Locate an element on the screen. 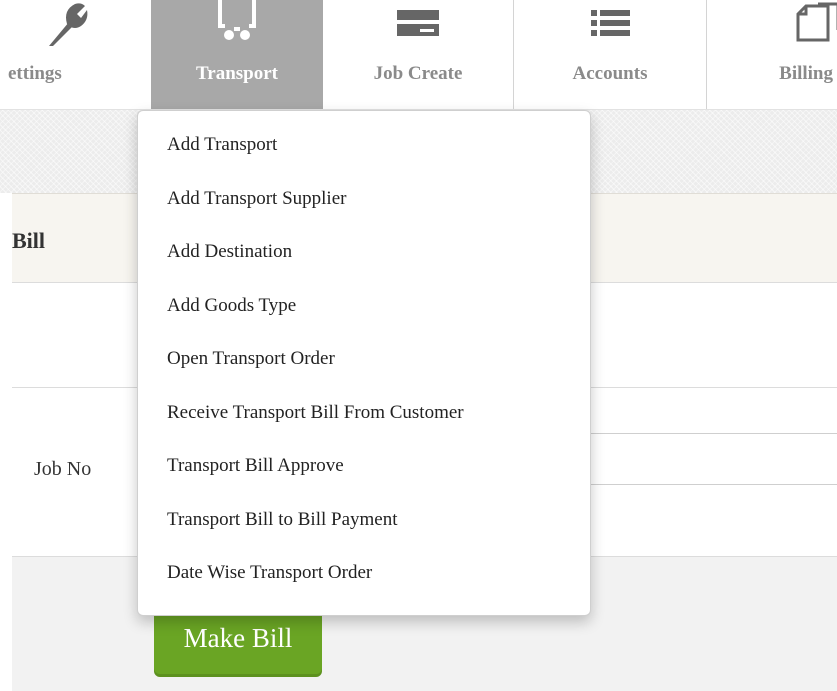 This screenshot has width=837, height=691. menu-item-transport-bill-approve: Transport Bill Approve is located at coordinates (364, 473).